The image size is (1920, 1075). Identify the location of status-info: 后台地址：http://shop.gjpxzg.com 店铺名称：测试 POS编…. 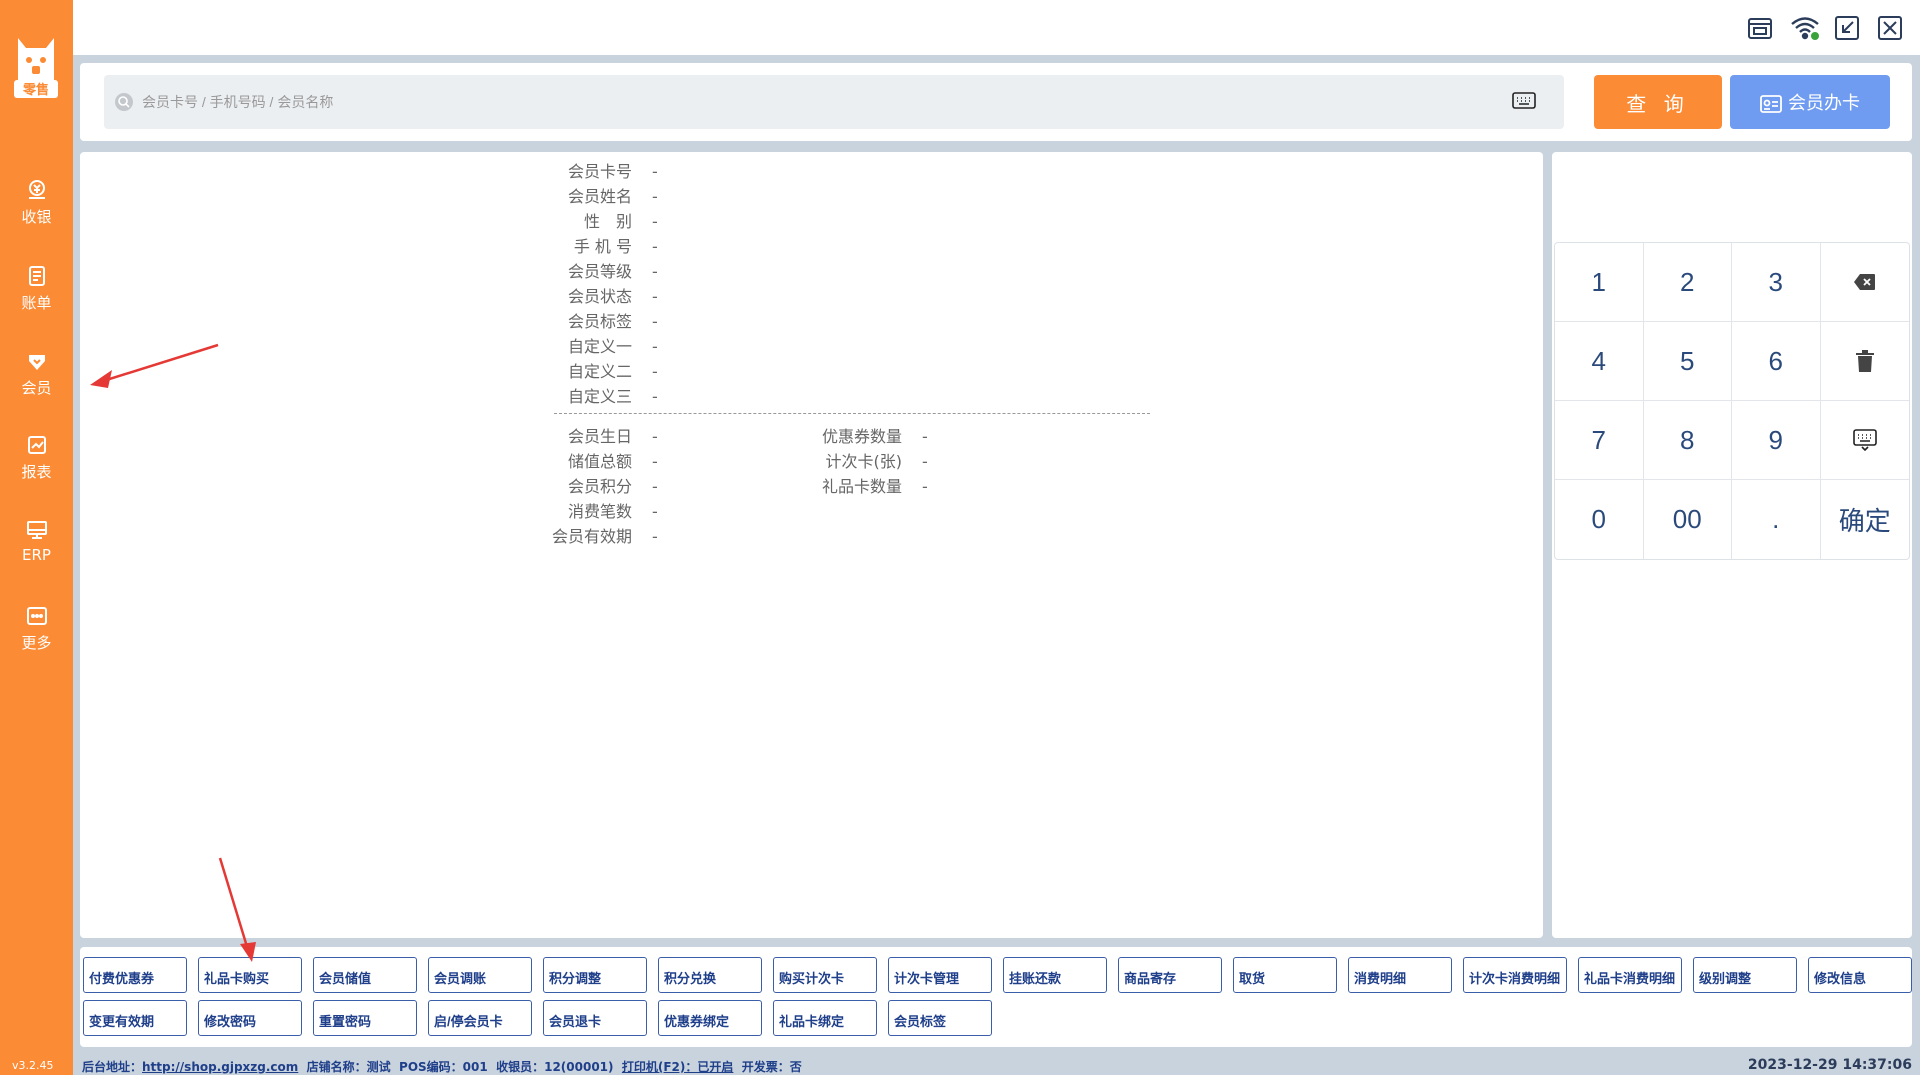
(442, 1066).